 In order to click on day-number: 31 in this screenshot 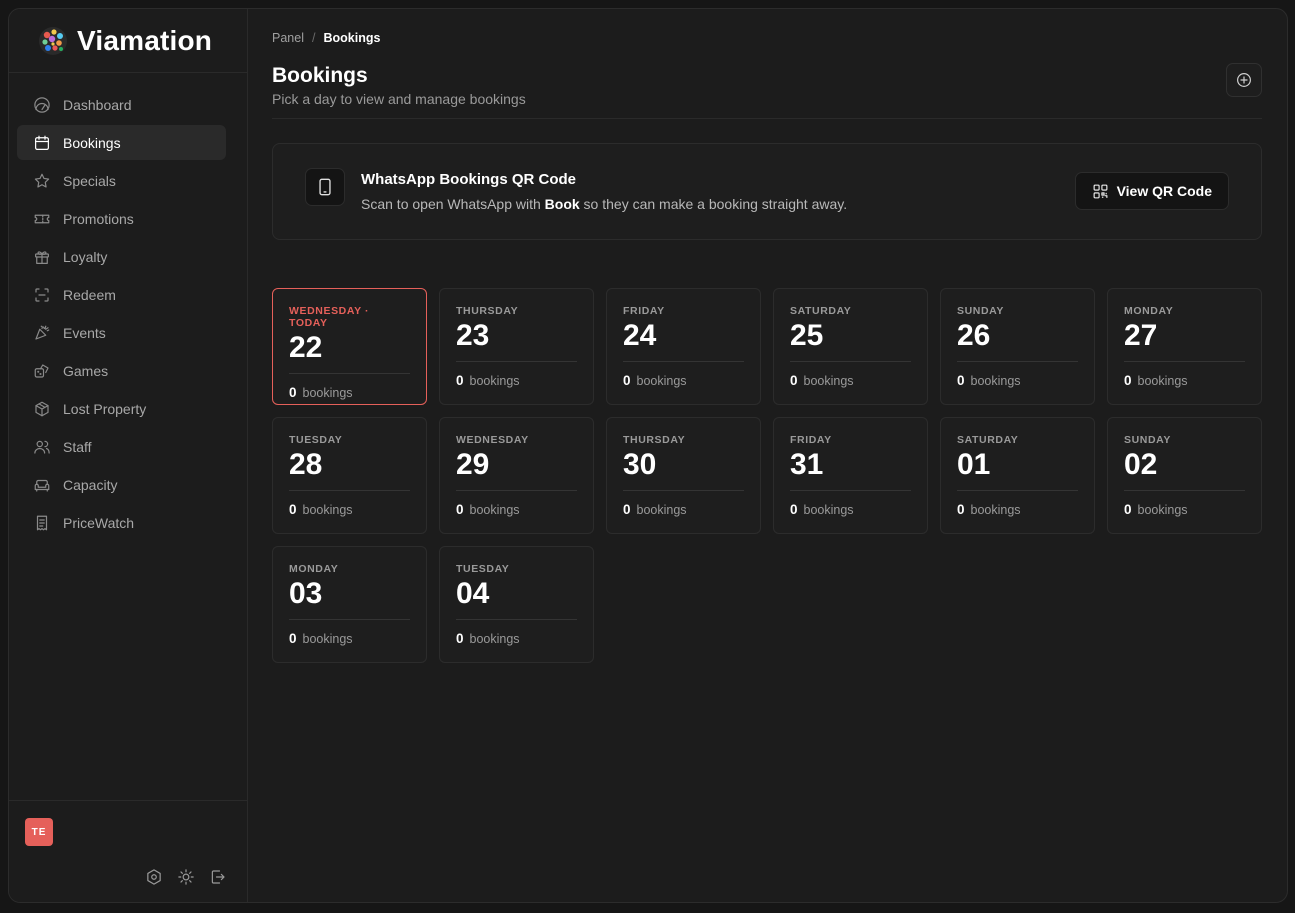, I will do `click(807, 464)`.